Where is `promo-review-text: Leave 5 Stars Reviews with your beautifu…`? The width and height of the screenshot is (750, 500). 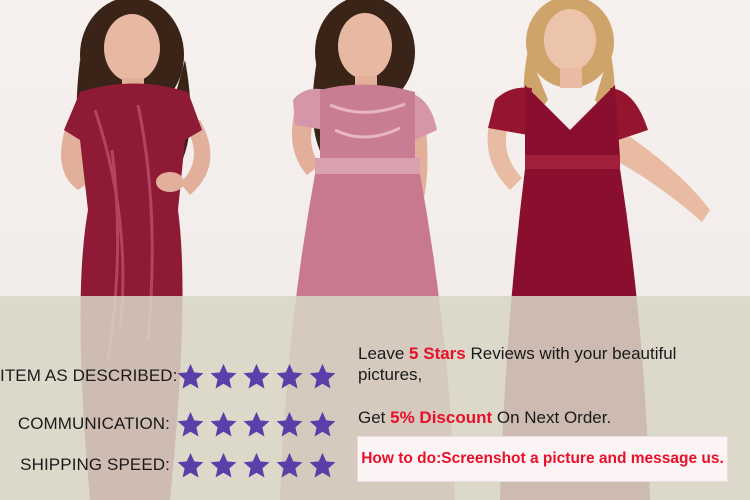 promo-review-text: Leave 5 Stars Reviews with your beautifu… is located at coordinates (538, 364).